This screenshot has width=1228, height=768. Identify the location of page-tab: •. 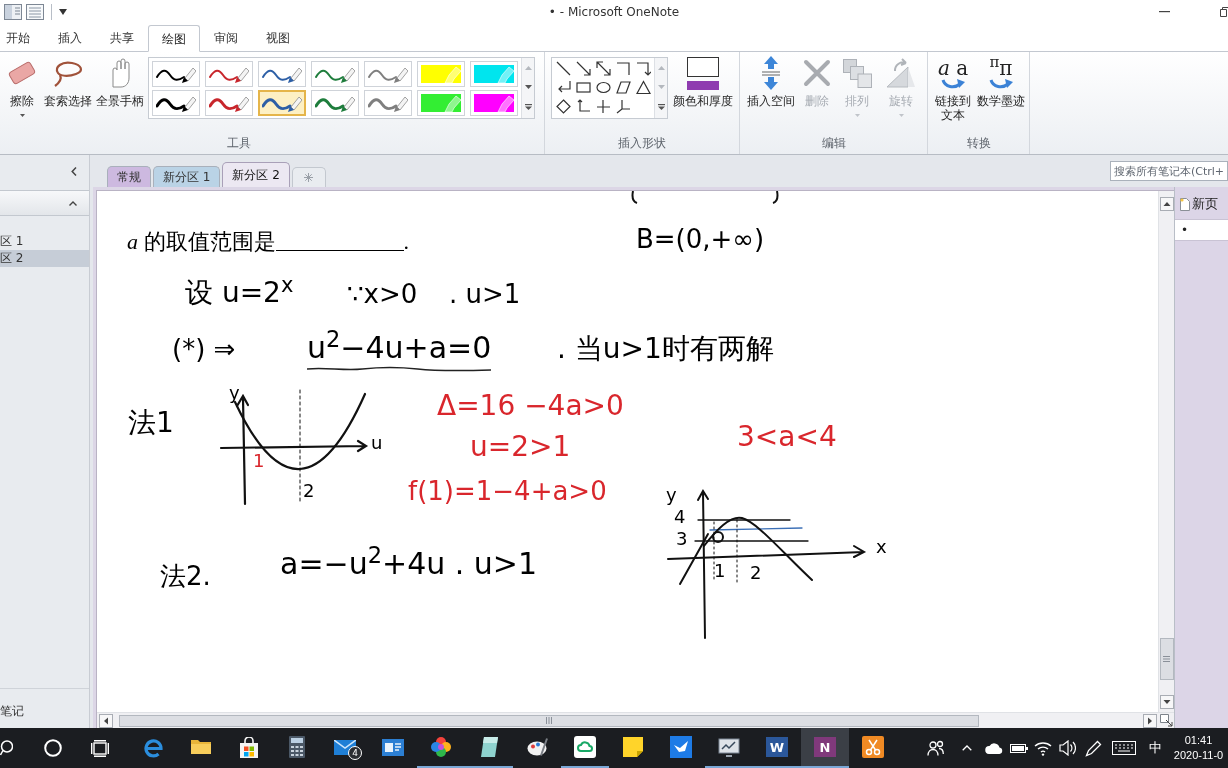
(1201, 230).